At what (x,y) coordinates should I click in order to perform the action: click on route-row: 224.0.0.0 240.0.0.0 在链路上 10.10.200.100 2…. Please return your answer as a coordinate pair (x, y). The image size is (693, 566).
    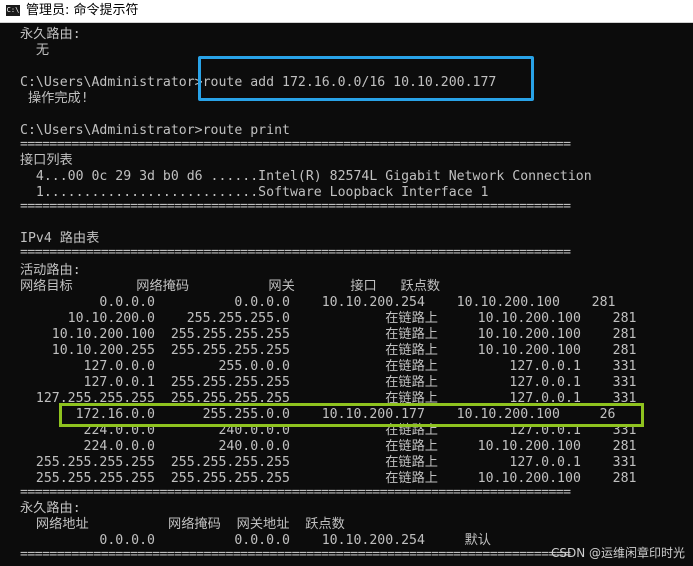
    Looking at the image, I should click on (328, 446).